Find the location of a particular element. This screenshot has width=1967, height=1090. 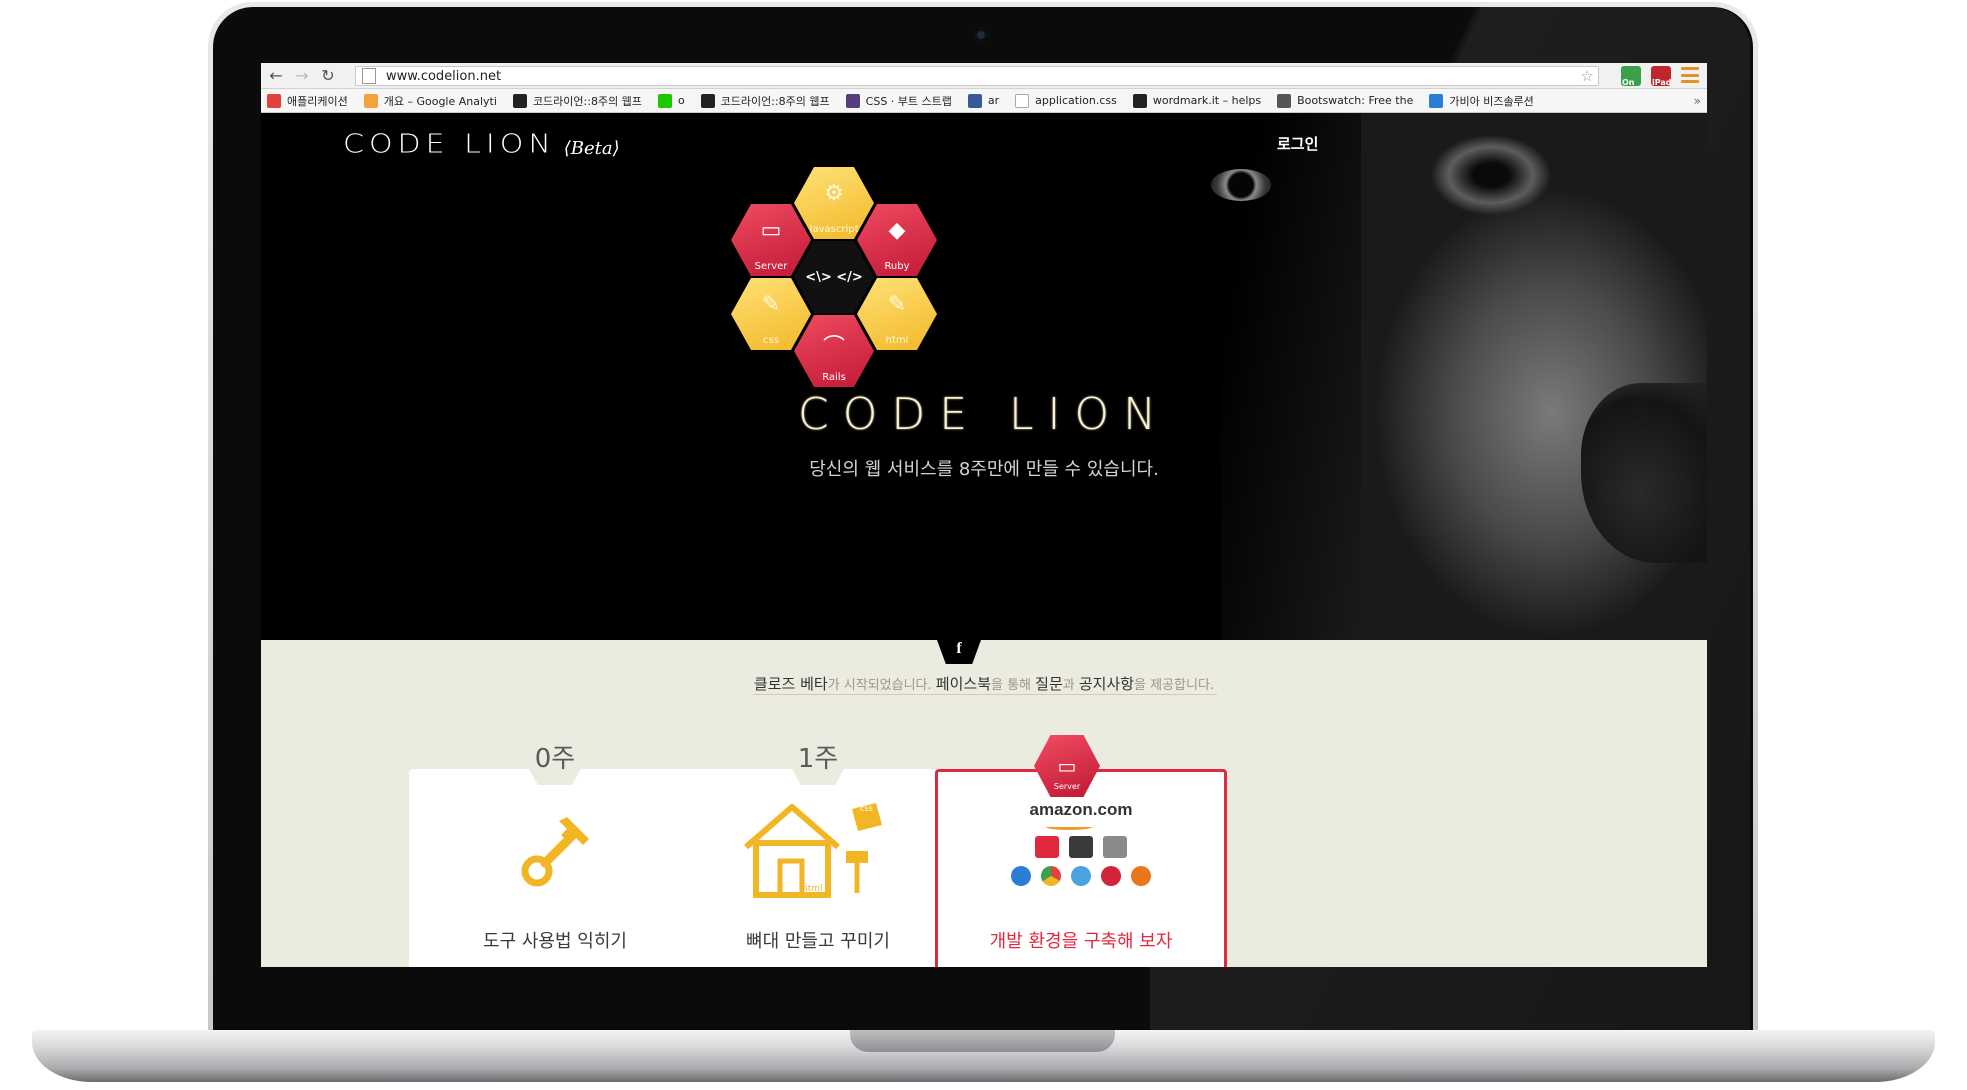

site-brand: CODE LION ⟨Beta⟩ is located at coordinates (481, 144).